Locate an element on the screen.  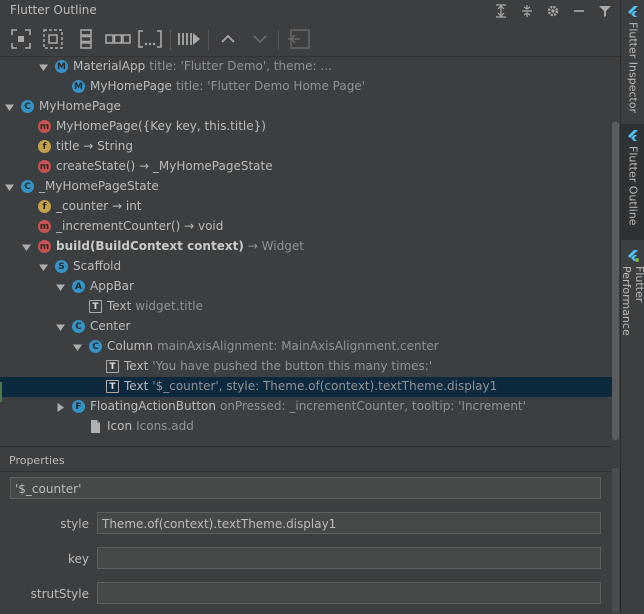
tree-row: m MyHomePage({Key key, this.title}) is located at coordinates (306, 127).